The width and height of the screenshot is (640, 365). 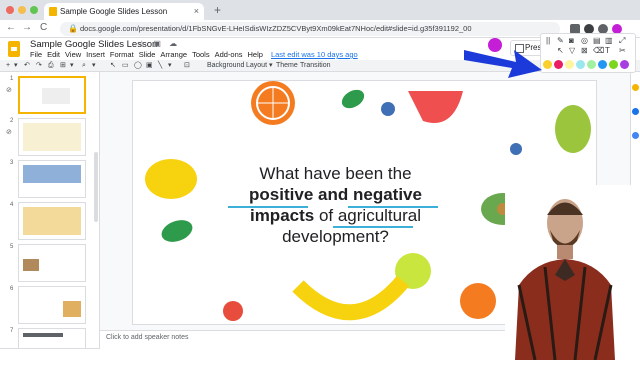 I want to click on calendar-icon, so click(x=635, y=135).